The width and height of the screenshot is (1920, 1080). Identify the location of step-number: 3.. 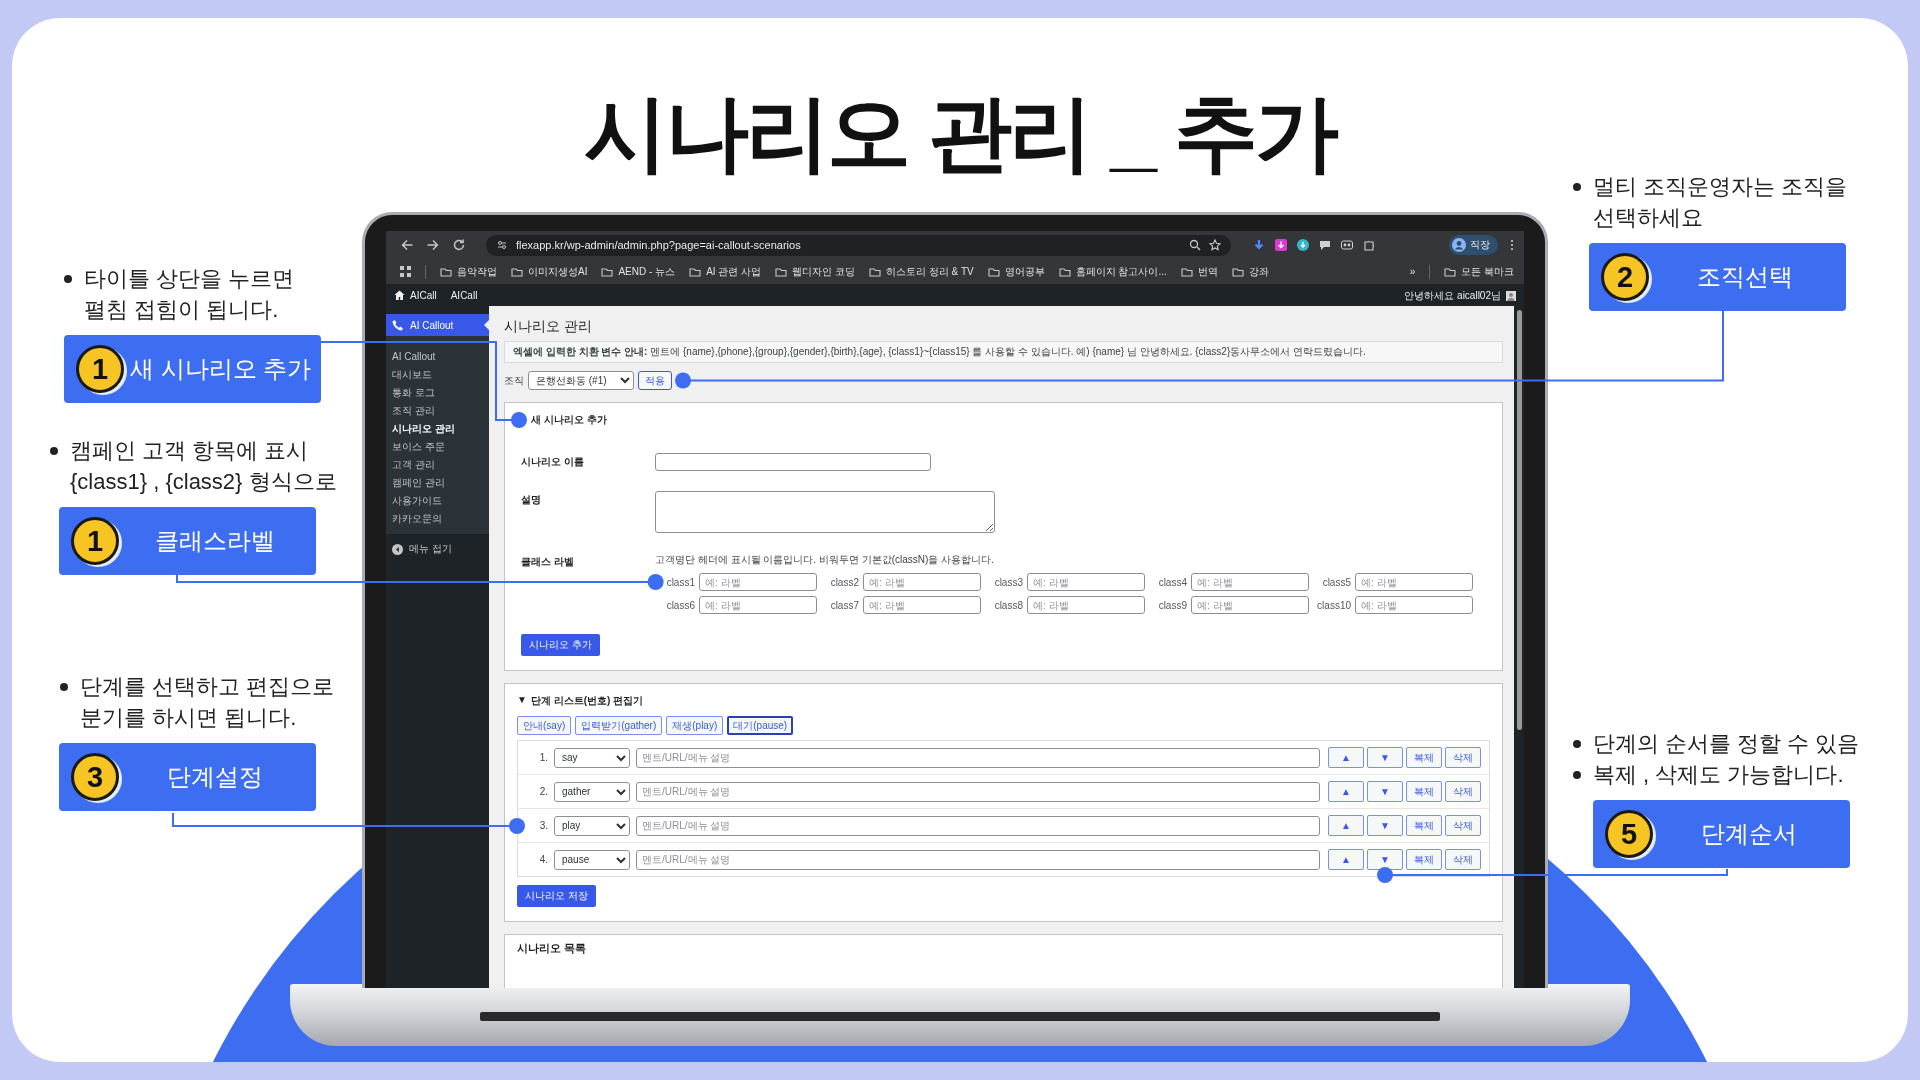
(543, 825).